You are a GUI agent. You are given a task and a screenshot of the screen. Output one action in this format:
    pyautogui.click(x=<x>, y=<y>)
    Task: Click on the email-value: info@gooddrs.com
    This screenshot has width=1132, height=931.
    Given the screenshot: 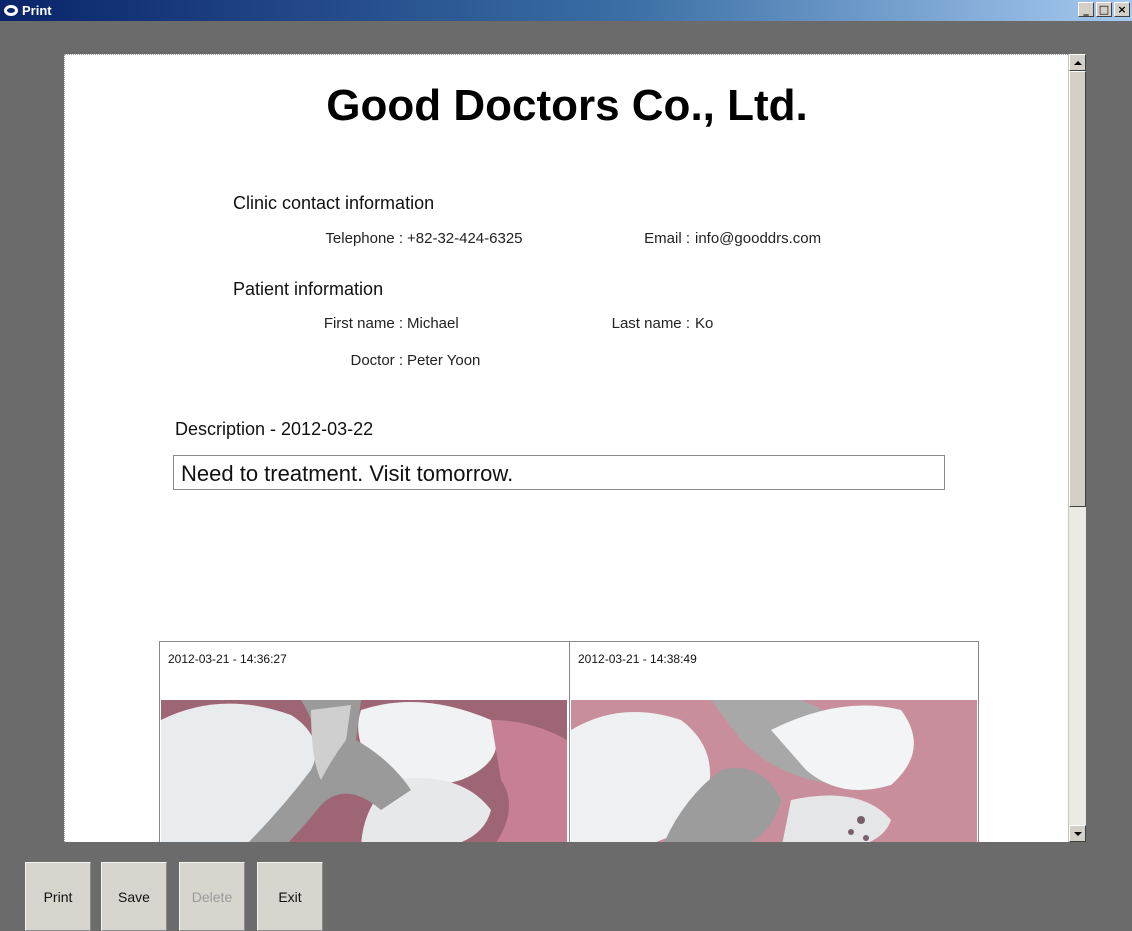 What is the action you would take?
    pyautogui.click(x=758, y=238)
    